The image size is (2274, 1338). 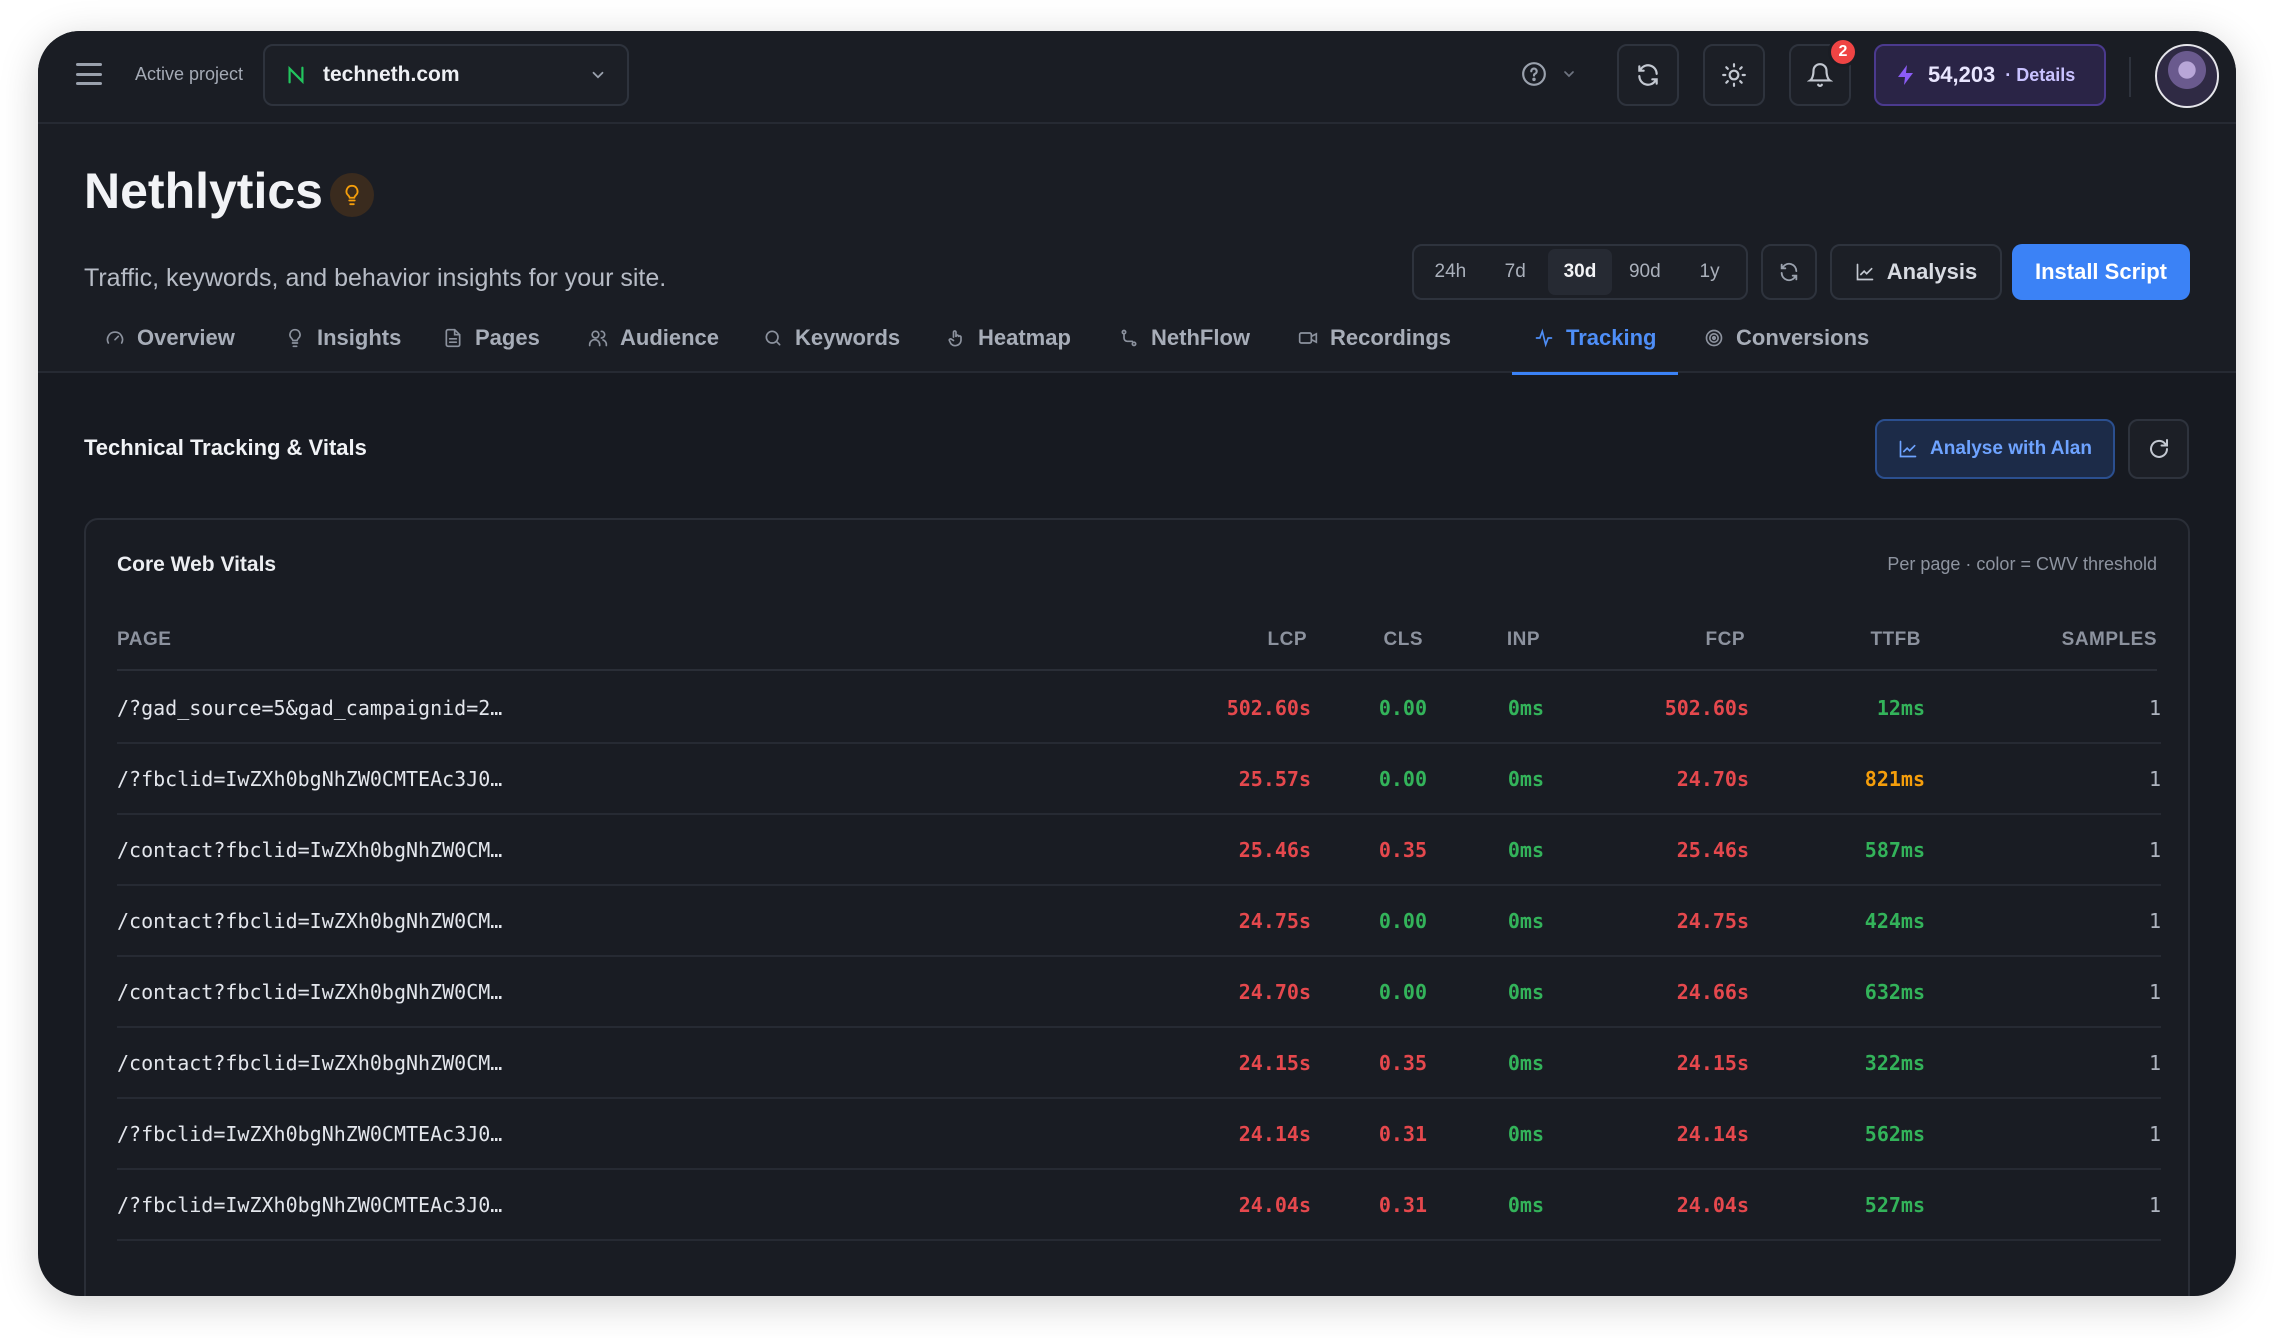 What do you see at coordinates (1820, 75) in the screenshot?
I see `bell-icon` at bounding box center [1820, 75].